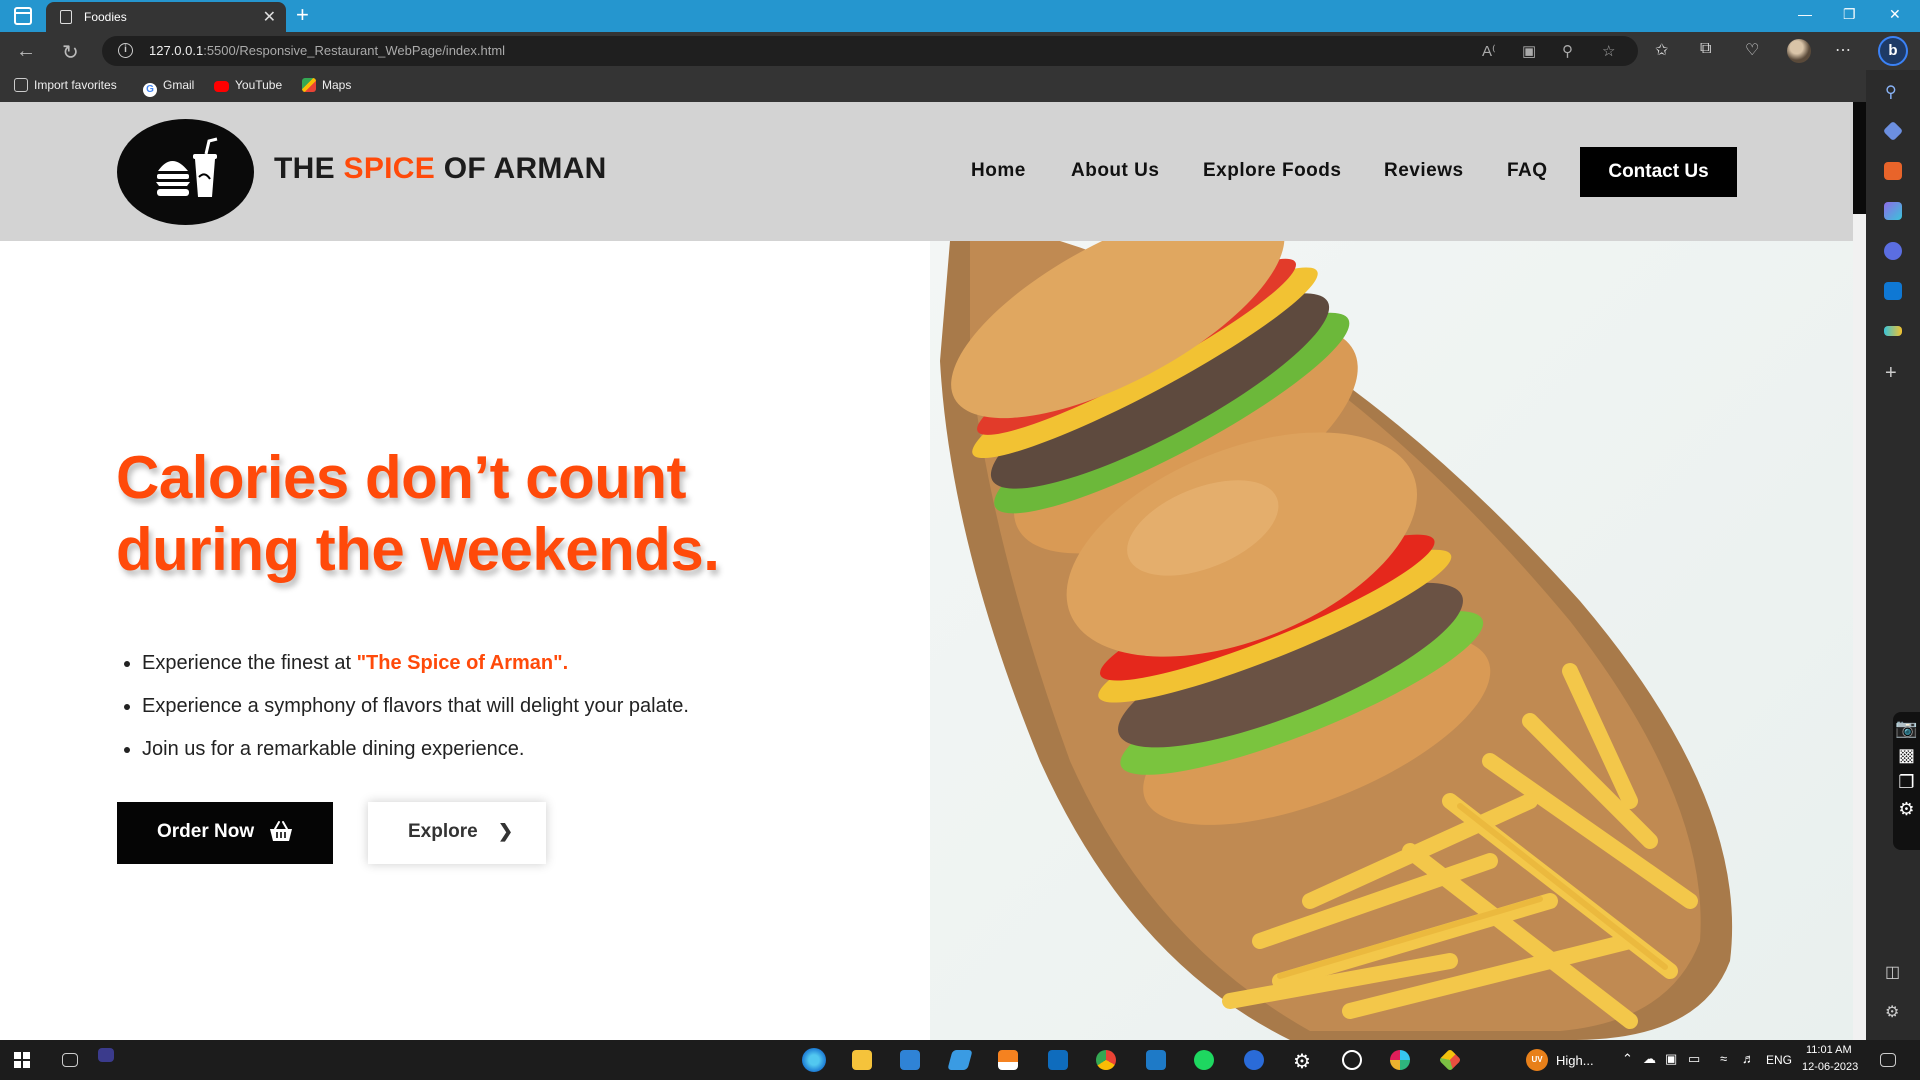  What do you see at coordinates (269, 17) in the screenshot?
I see `tab-close-icon: ✕` at bounding box center [269, 17].